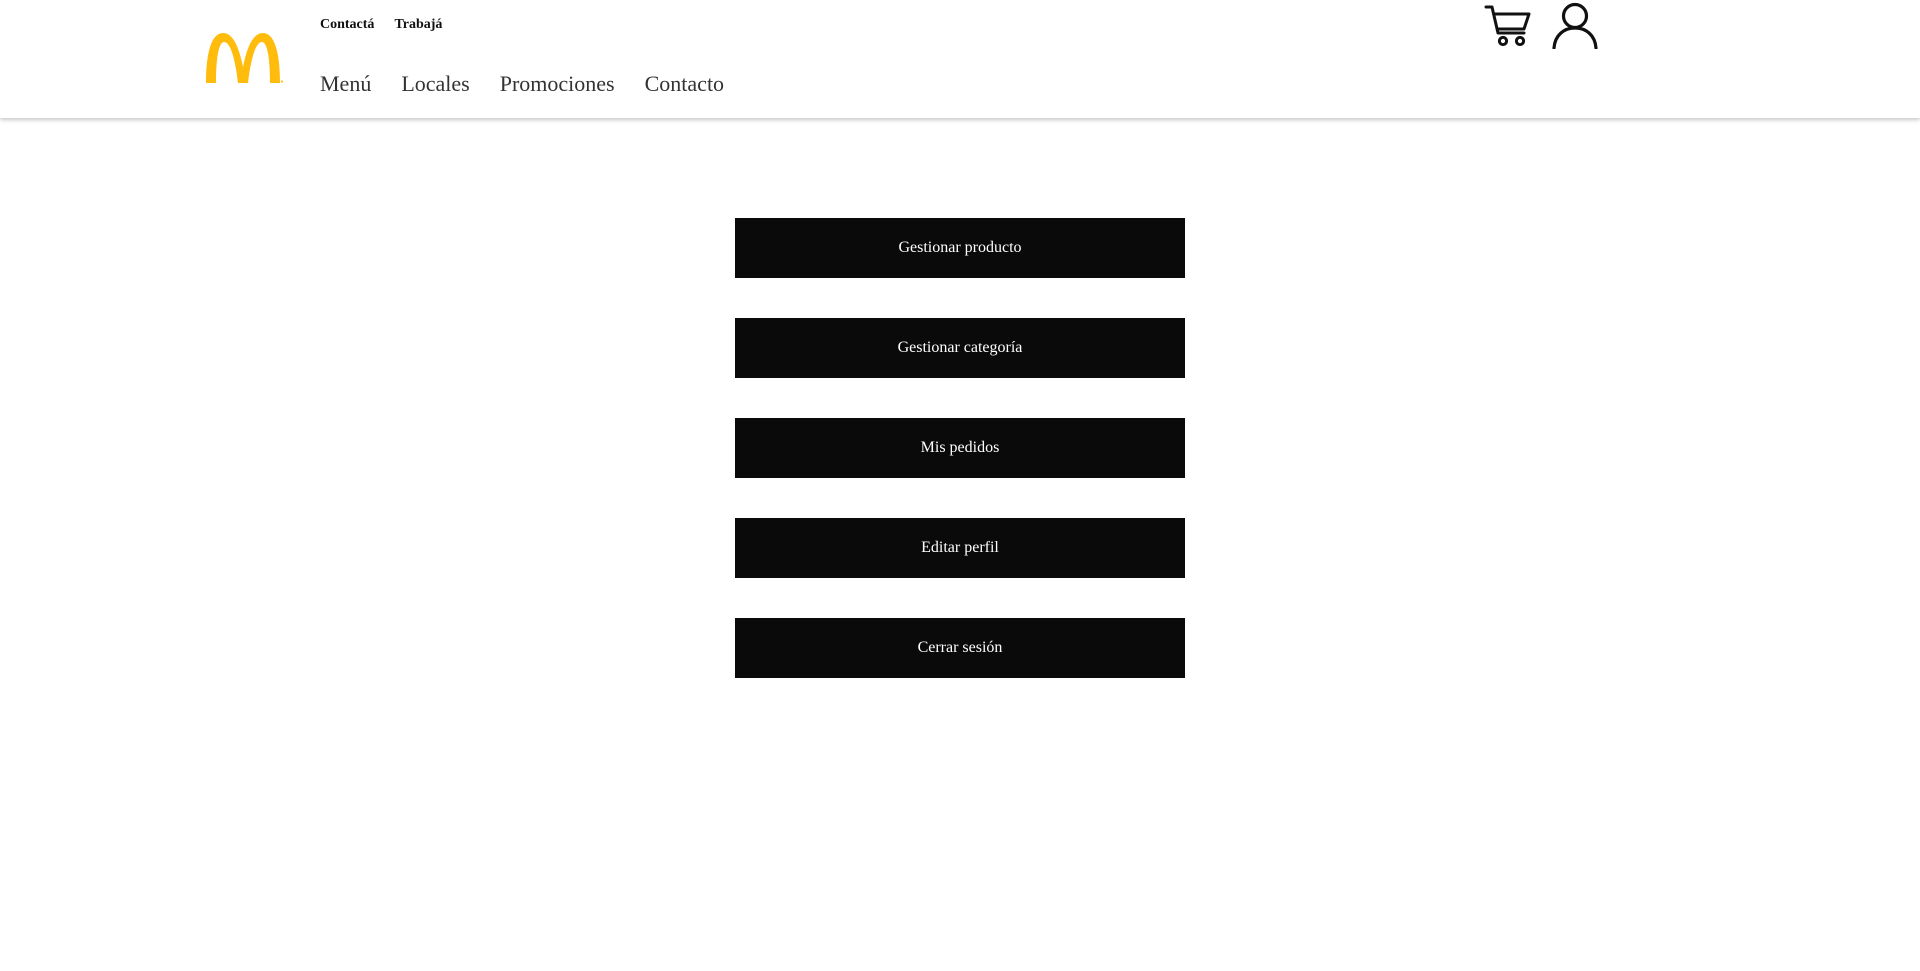  What do you see at coordinates (418, 25) in the screenshot?
I see `trabaja-link: Trabajá` at bounding box center [418, 25].